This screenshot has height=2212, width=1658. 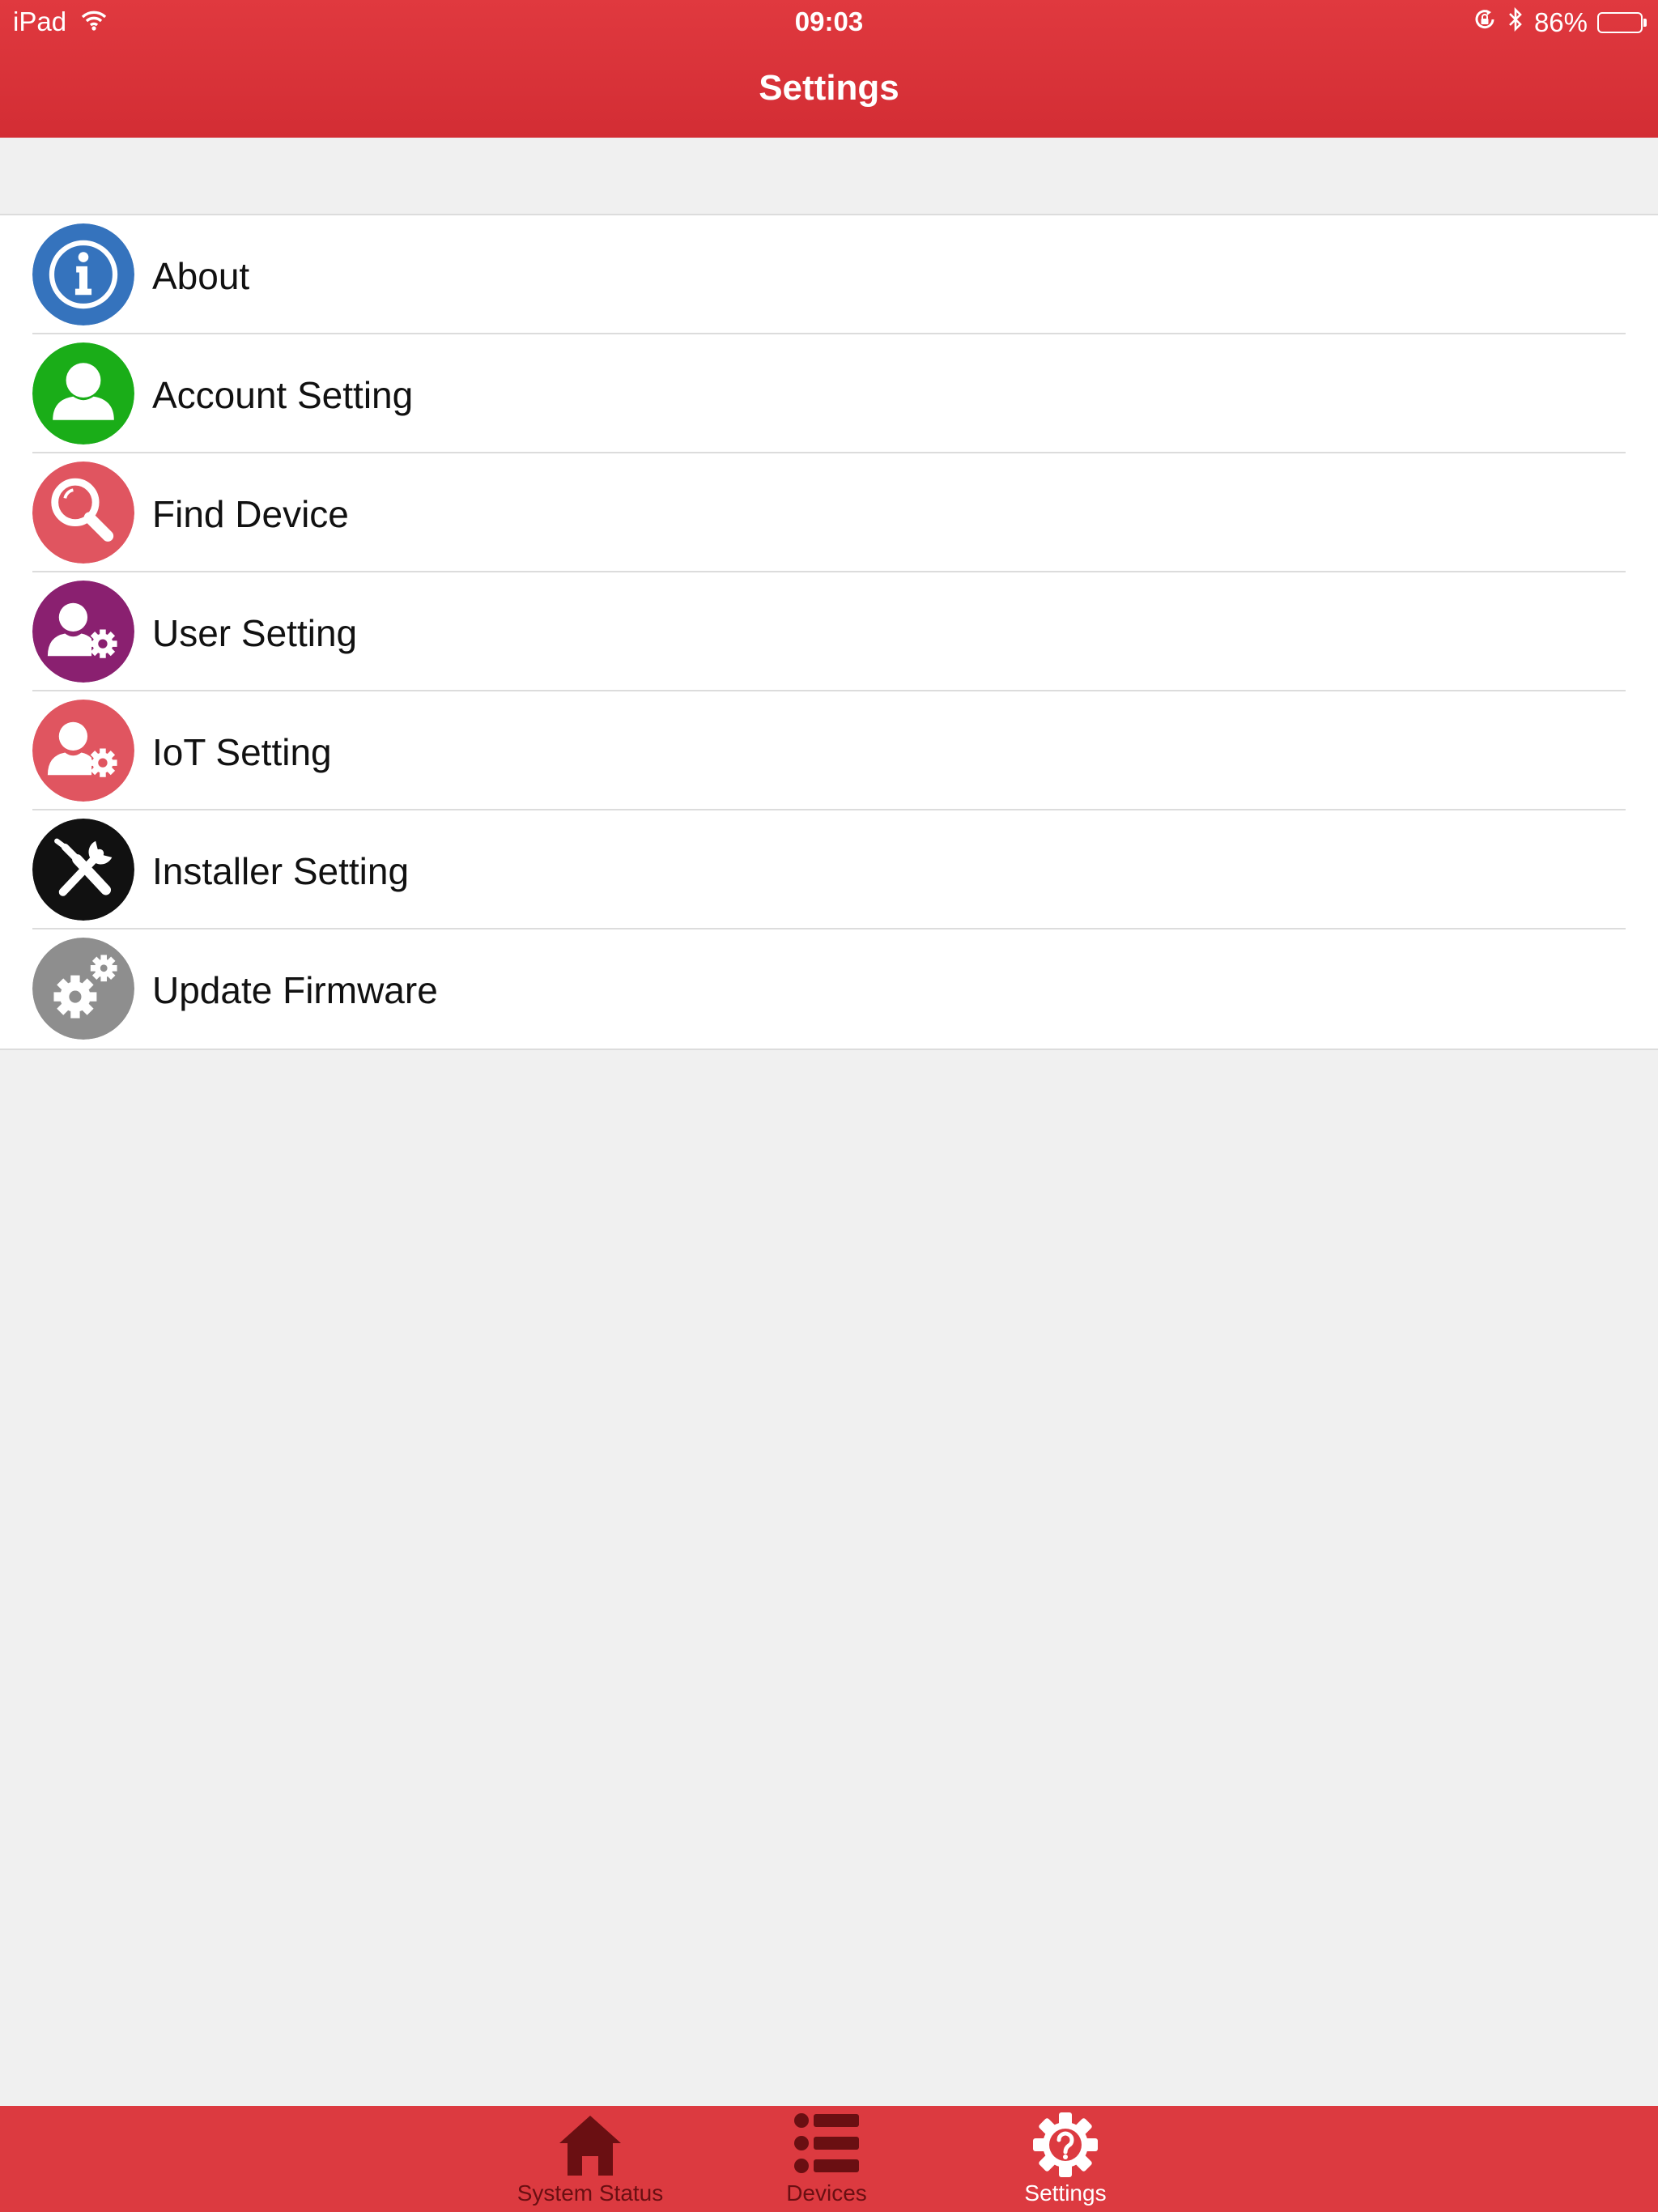 I want to click on menu-item-label: Installer Setting, so click(x=281, y=871).